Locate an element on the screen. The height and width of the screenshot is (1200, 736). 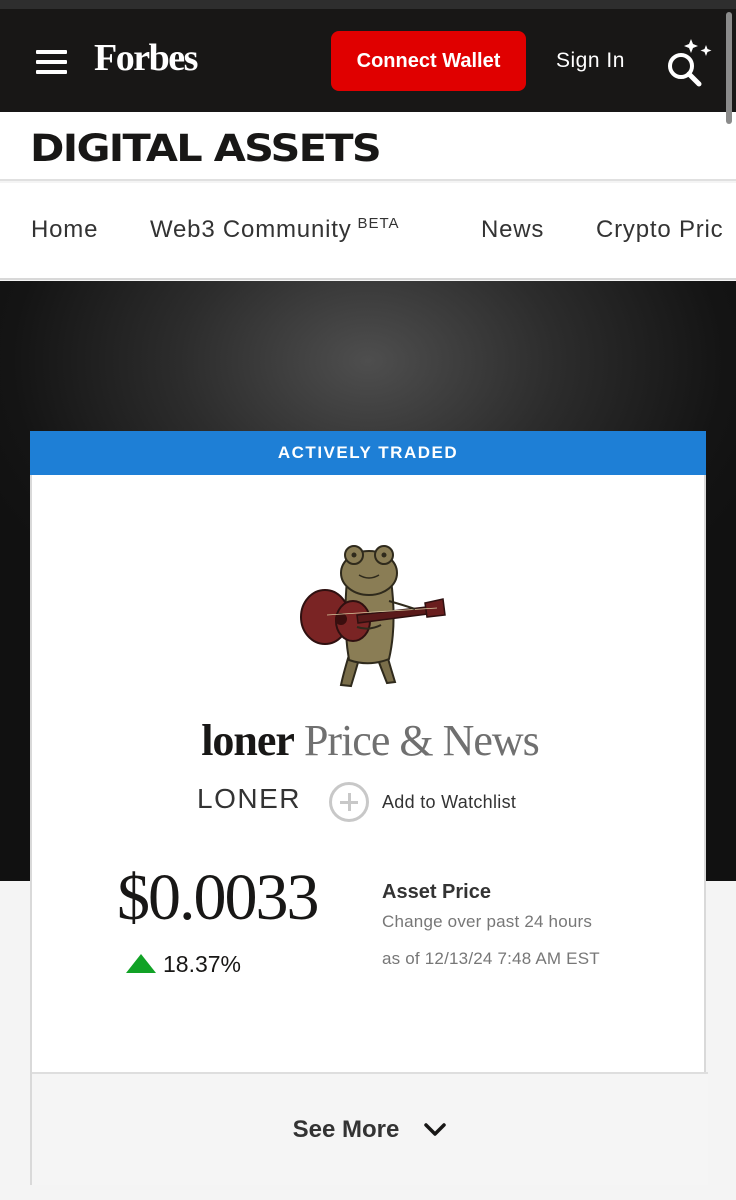
section-nav: Home Web3 Community BETA News Crypto Pric is located at coordinates (368, 231).